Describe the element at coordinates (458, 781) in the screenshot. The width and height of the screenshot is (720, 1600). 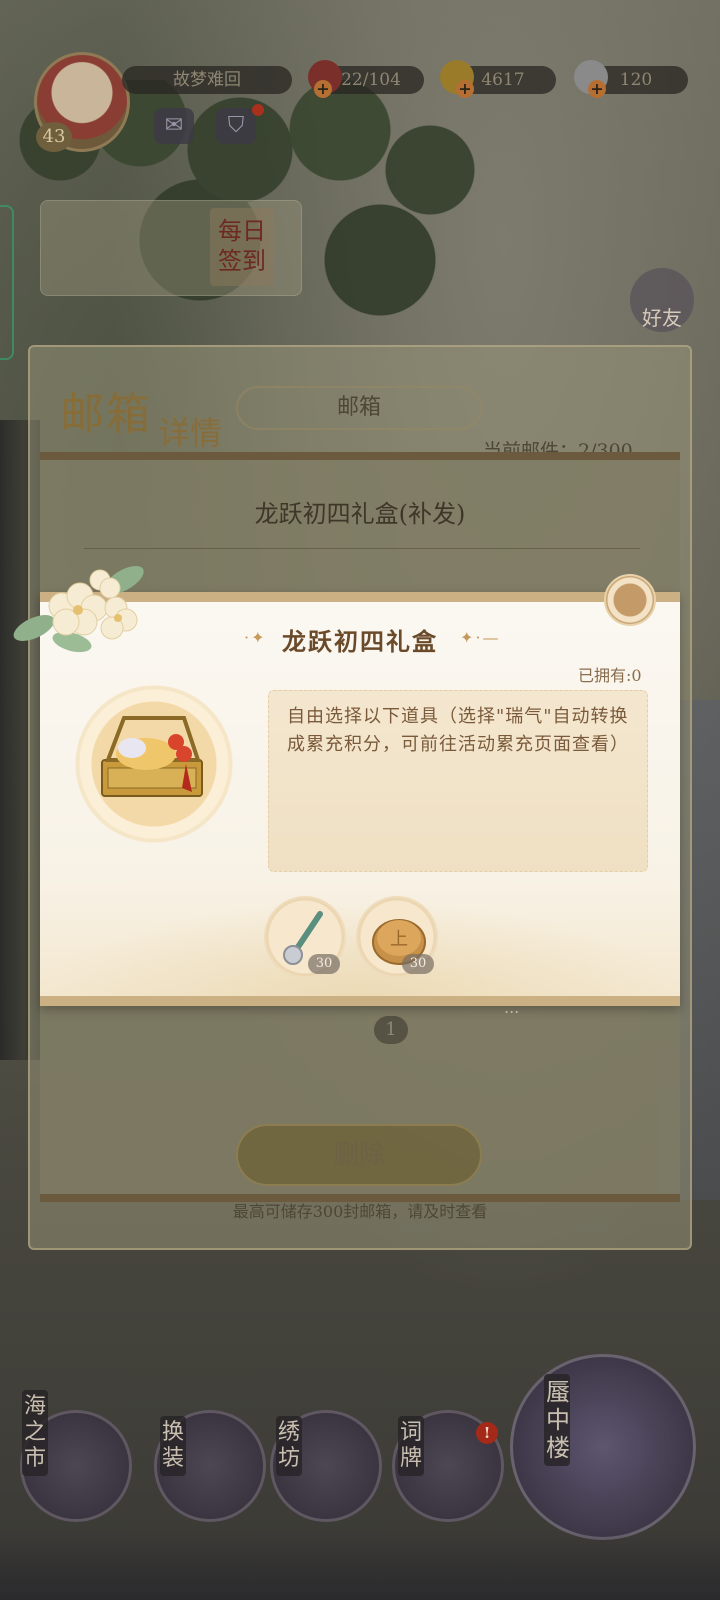
I see `item-description: 自由选择以下道具（选择"瑞气"自动转换成累充积分，可前往活动累充页面查看）` at that location.